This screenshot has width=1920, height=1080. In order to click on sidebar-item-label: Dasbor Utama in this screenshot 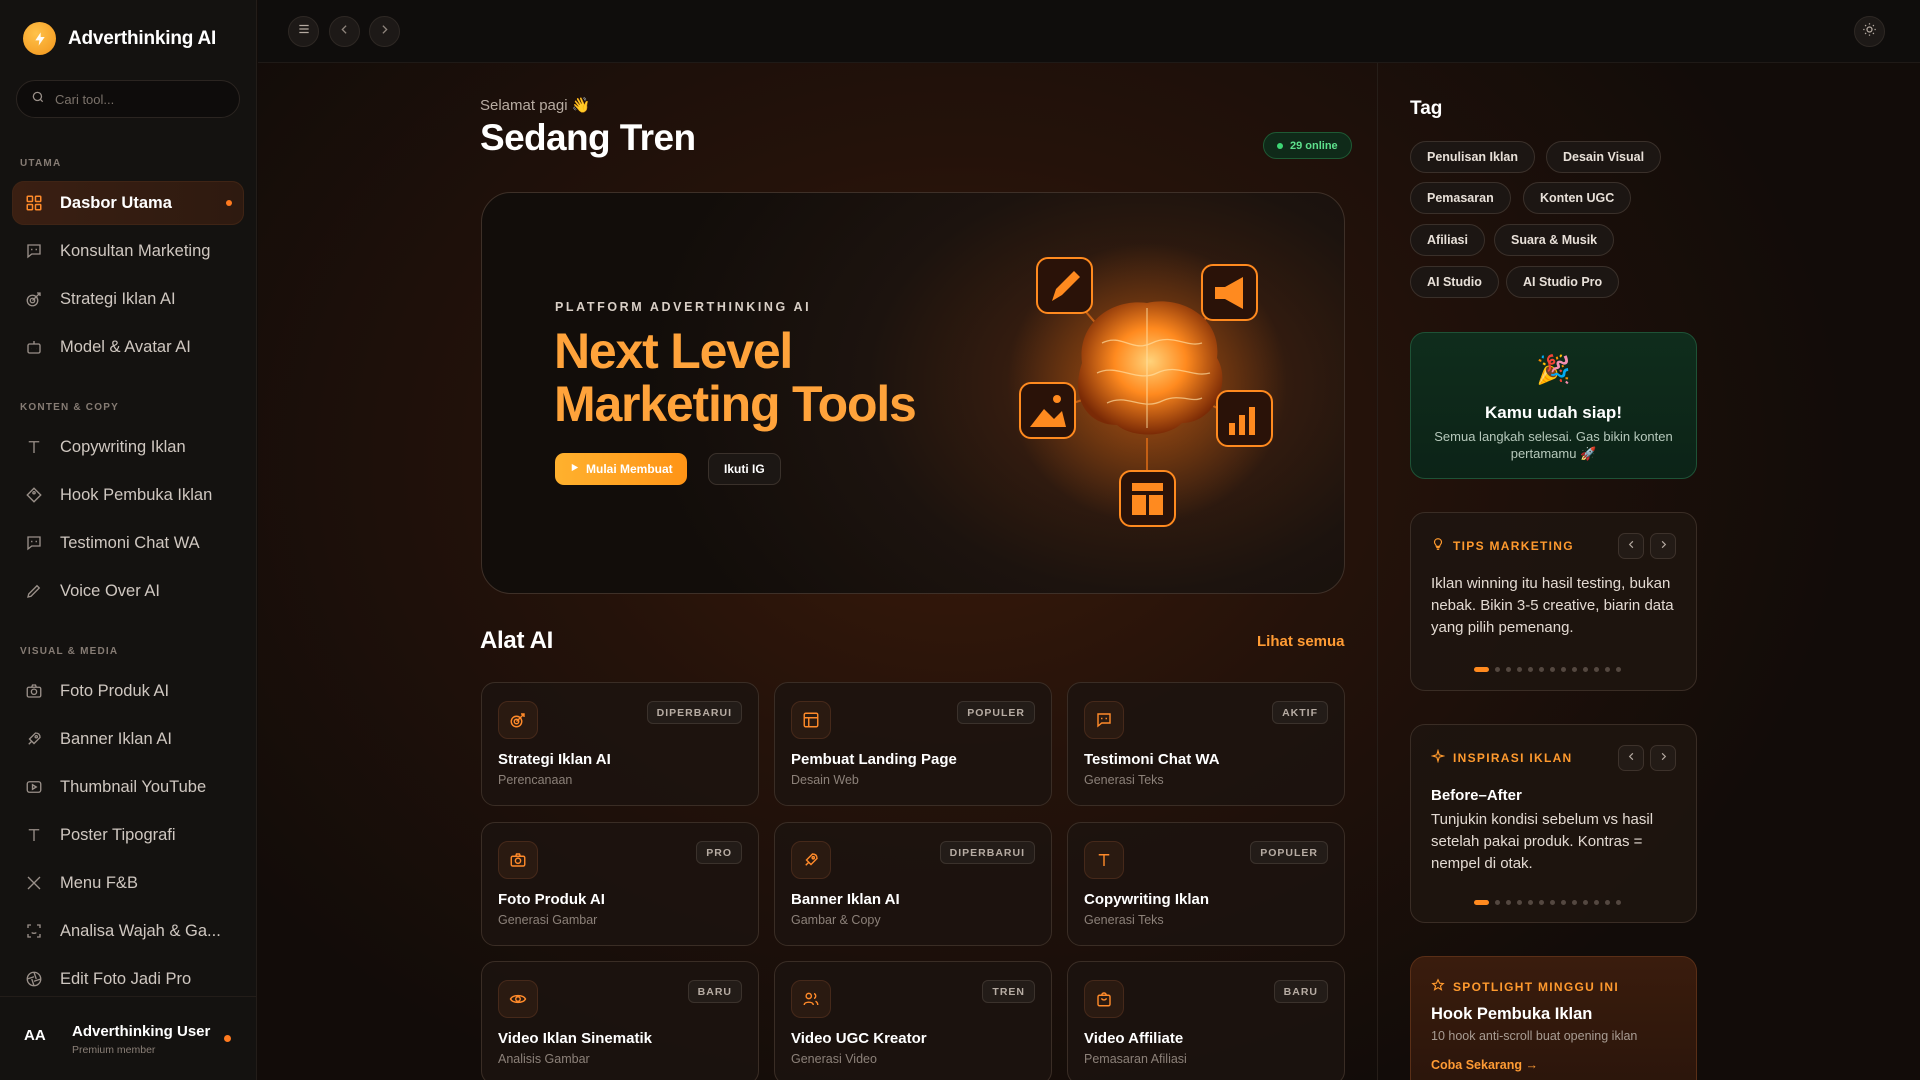, I will do `click(116, 202)`.